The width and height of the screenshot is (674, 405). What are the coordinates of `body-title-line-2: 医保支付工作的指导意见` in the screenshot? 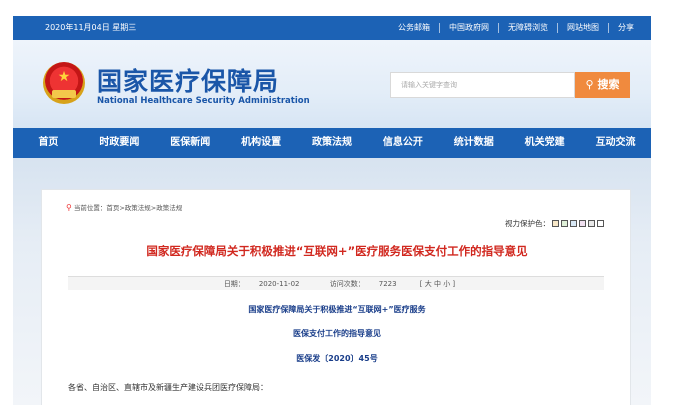 It's located at (337, 333).